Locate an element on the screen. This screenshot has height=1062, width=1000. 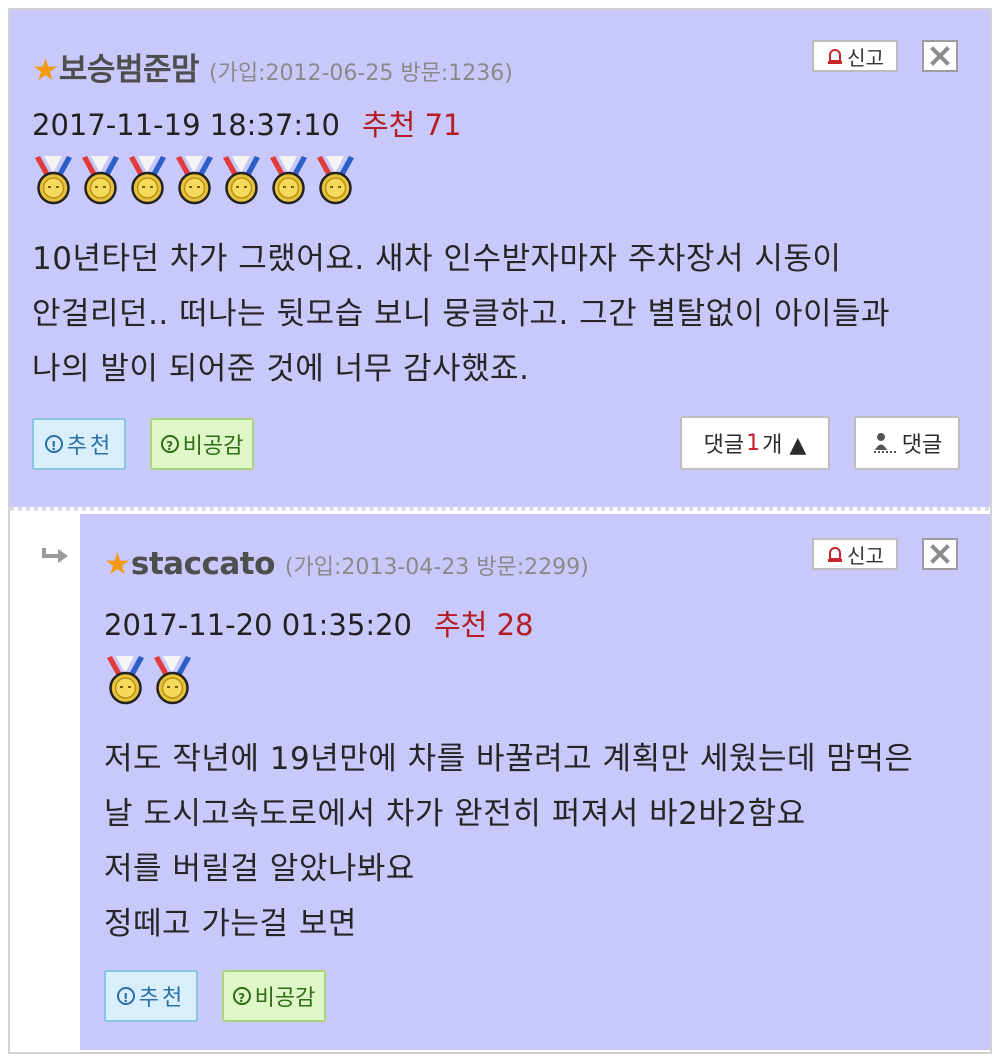
body-line: 안걸리던.. 떠나는 뒷모습 보니 뭉클하고. 그간 별탈없이 아이들과 is located at coordinates (461, 314).